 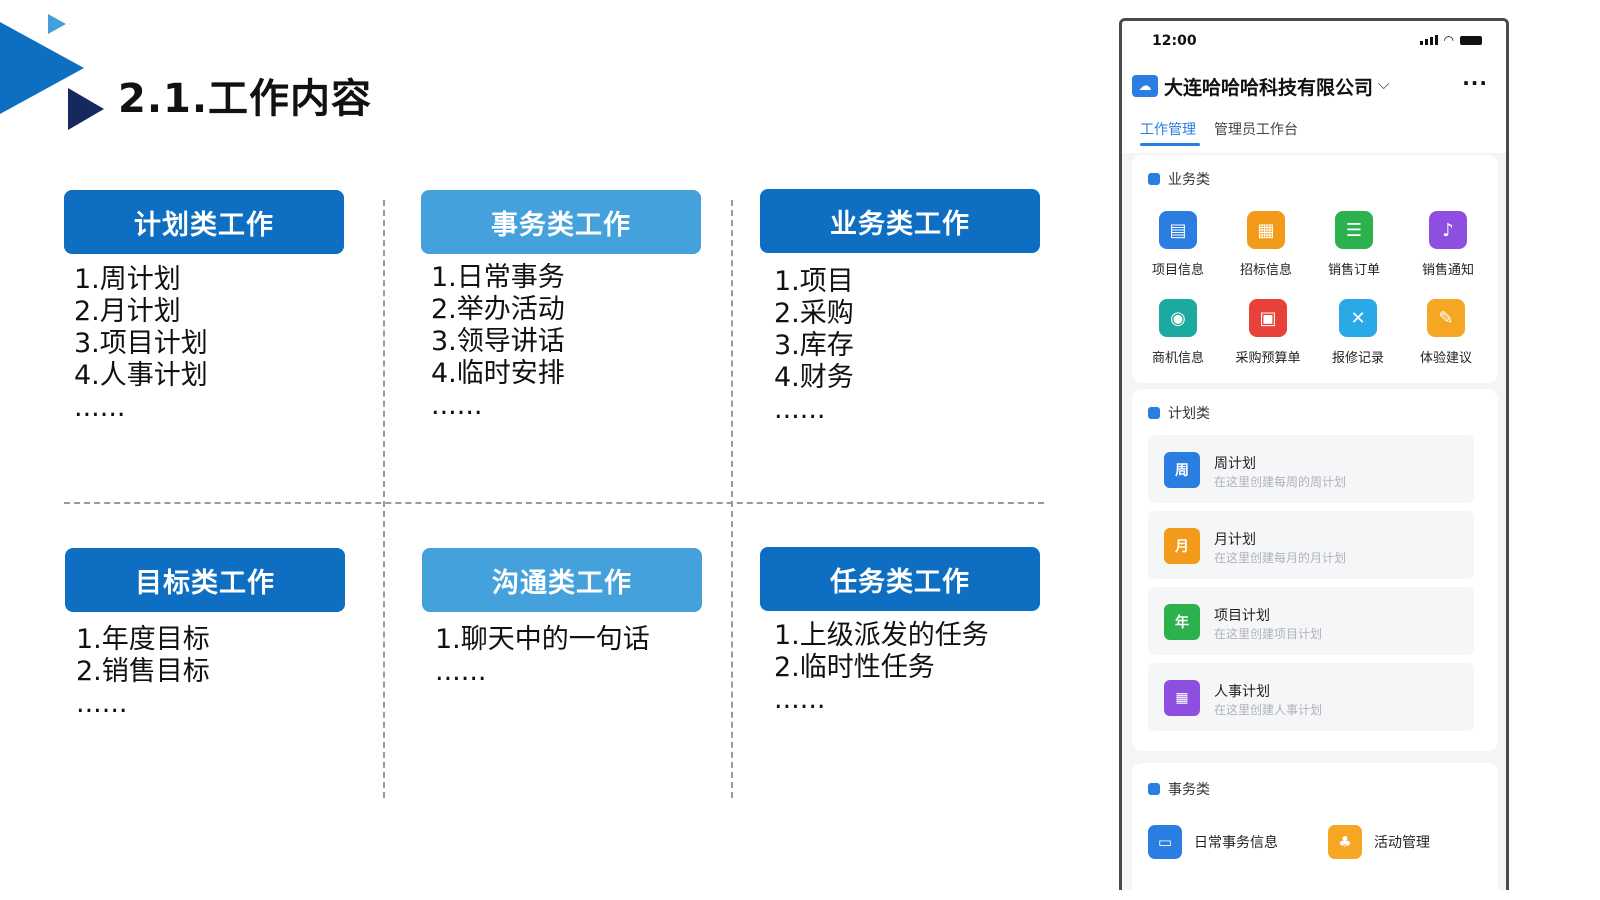 I want to click on target-icon: ◉, so click(x=1178, y=318).